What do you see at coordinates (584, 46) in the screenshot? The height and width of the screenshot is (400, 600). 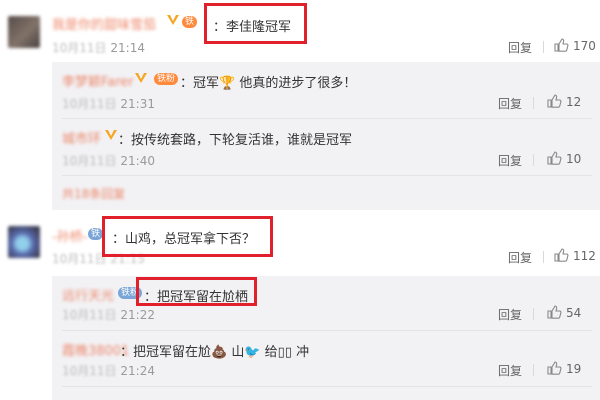 I see `like-count: 170` at bounding box center [584, 46].